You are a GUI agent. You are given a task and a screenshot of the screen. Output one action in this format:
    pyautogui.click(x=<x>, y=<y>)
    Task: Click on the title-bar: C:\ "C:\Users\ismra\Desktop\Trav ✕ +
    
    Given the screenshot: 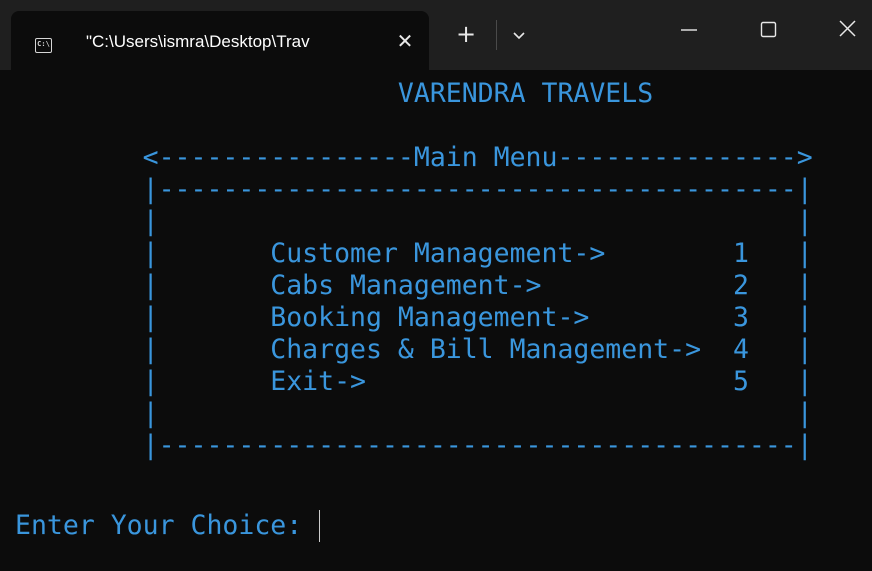 What is the action you would take?
    pyautogui.click(x=436, y=35)
    